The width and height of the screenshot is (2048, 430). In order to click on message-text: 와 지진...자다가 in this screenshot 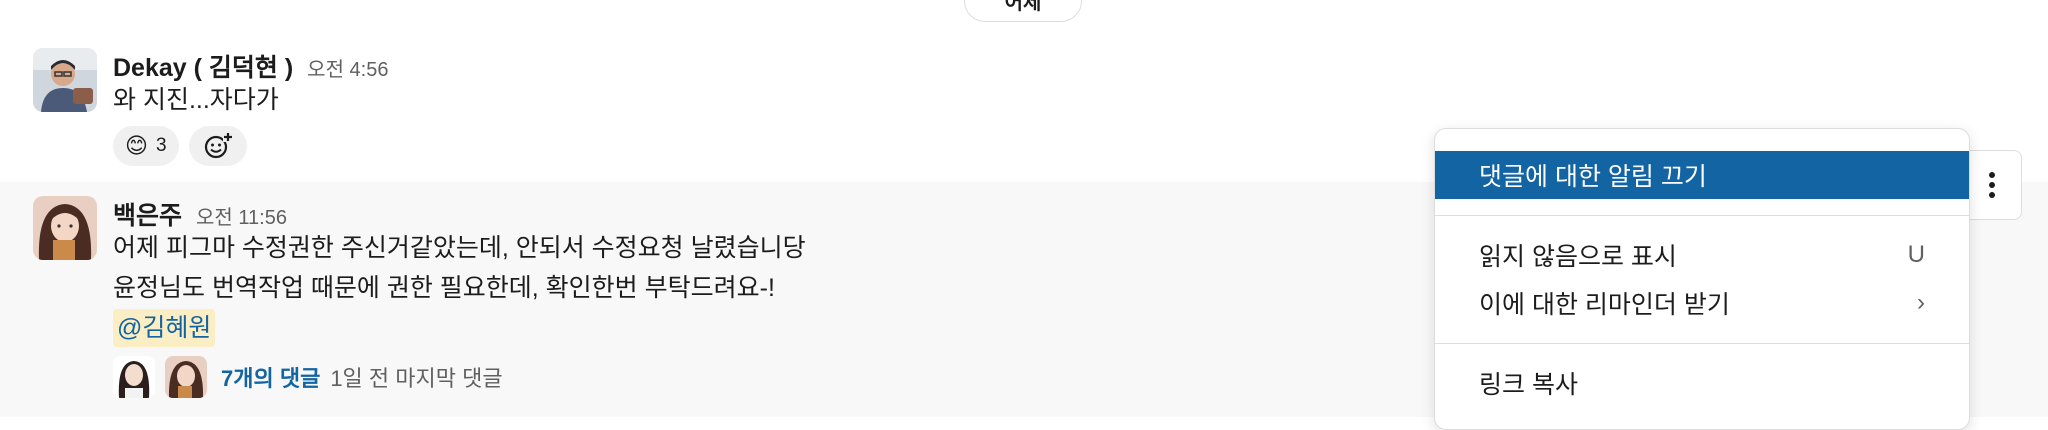, I will do `click(196, 100)`.